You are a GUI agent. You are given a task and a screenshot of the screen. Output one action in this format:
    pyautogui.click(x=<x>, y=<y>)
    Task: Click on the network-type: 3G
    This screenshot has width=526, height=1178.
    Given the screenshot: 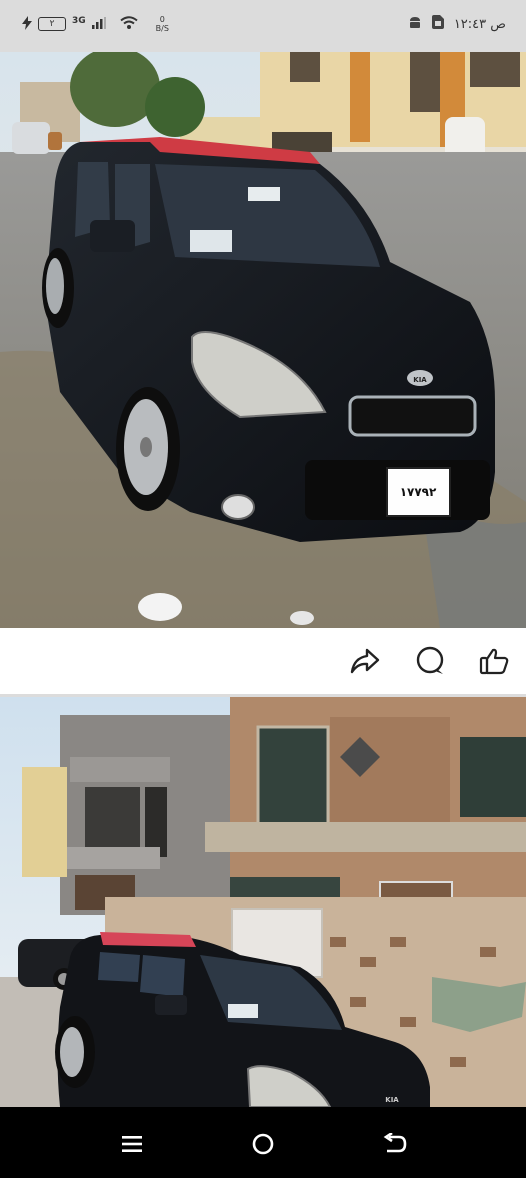 What is the action you would take?
    pyautogui.click(x=79, y=21)
    